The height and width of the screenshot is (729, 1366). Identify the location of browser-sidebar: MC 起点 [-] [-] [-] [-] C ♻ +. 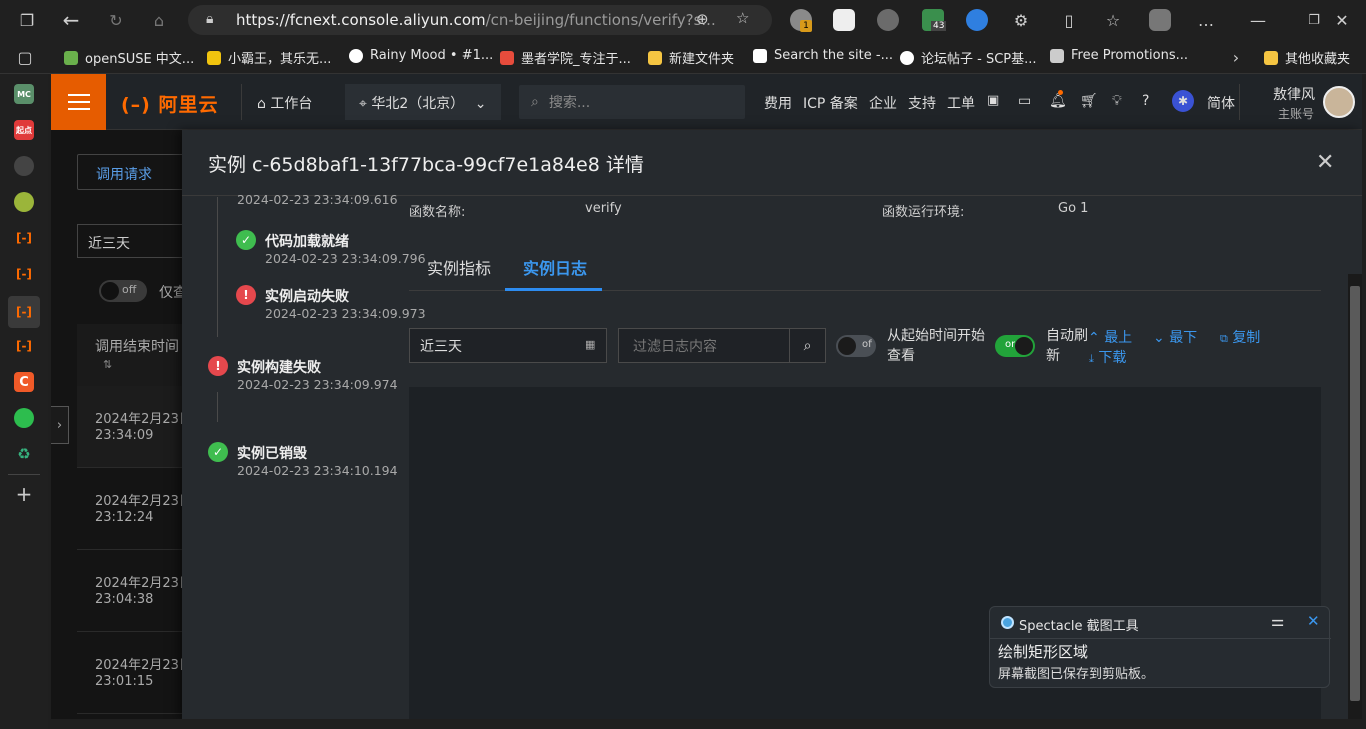
(24, 401).